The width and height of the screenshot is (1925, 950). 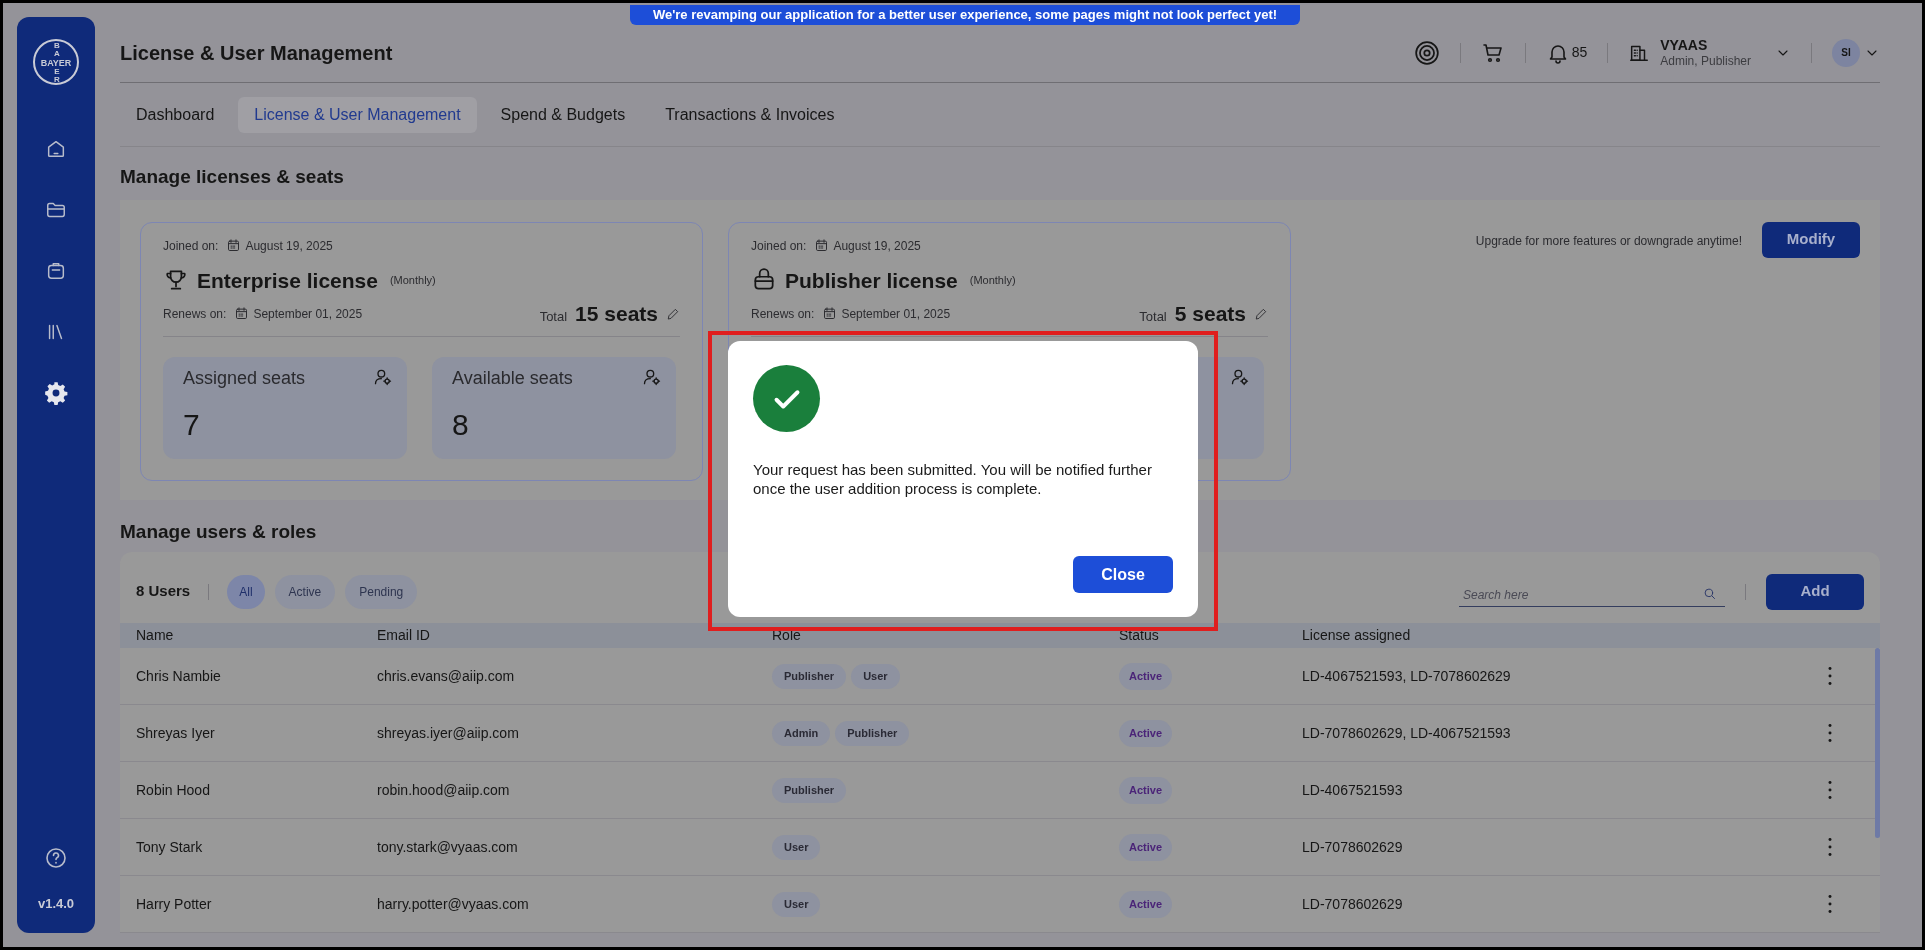 I want to click on tab: Transactions & Invoices, so click(x=750, y=114).